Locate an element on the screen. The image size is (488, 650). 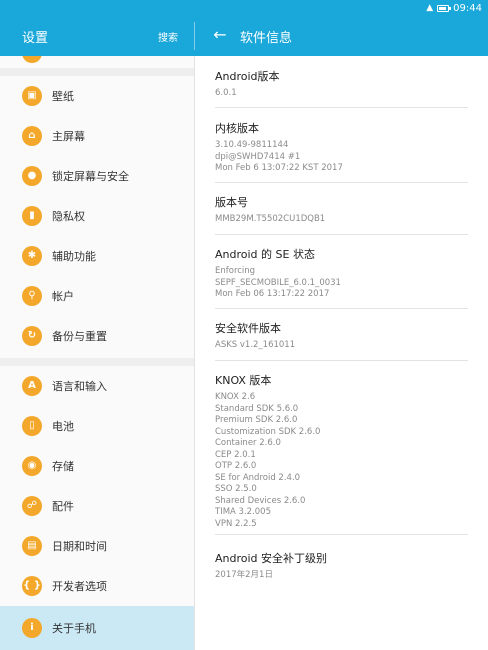
menu-item-language-input: A 语言和输入 is located at coordinates (97, 386).